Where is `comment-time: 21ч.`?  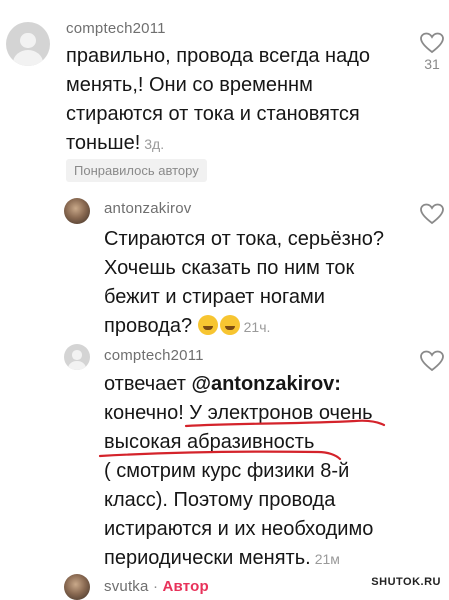 comment-time: 21ч. is located at coordinates (257, 327).